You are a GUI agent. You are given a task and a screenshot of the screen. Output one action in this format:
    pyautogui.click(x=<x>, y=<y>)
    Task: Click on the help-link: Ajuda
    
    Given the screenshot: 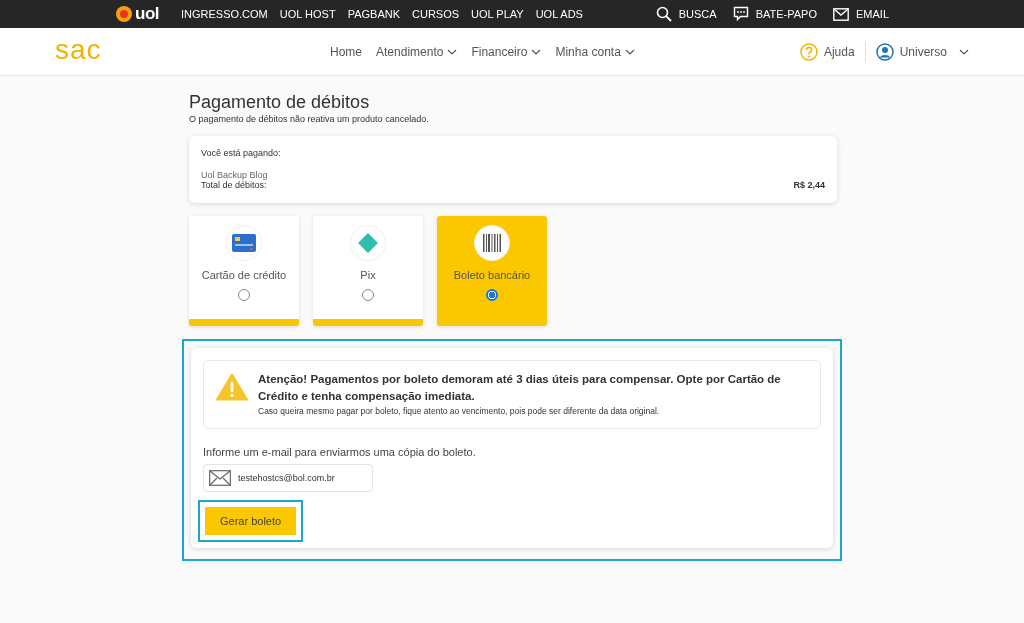 What is the action you would take?
    pyautogui.click(x=827, y=51)
    